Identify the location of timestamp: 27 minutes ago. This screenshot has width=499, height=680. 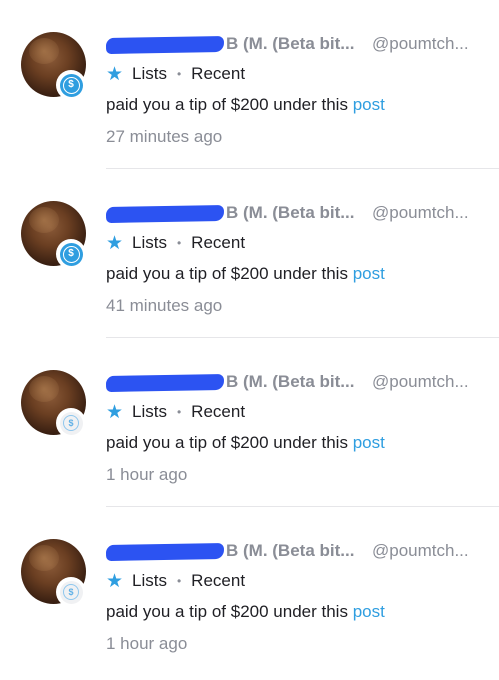
(164, 136).